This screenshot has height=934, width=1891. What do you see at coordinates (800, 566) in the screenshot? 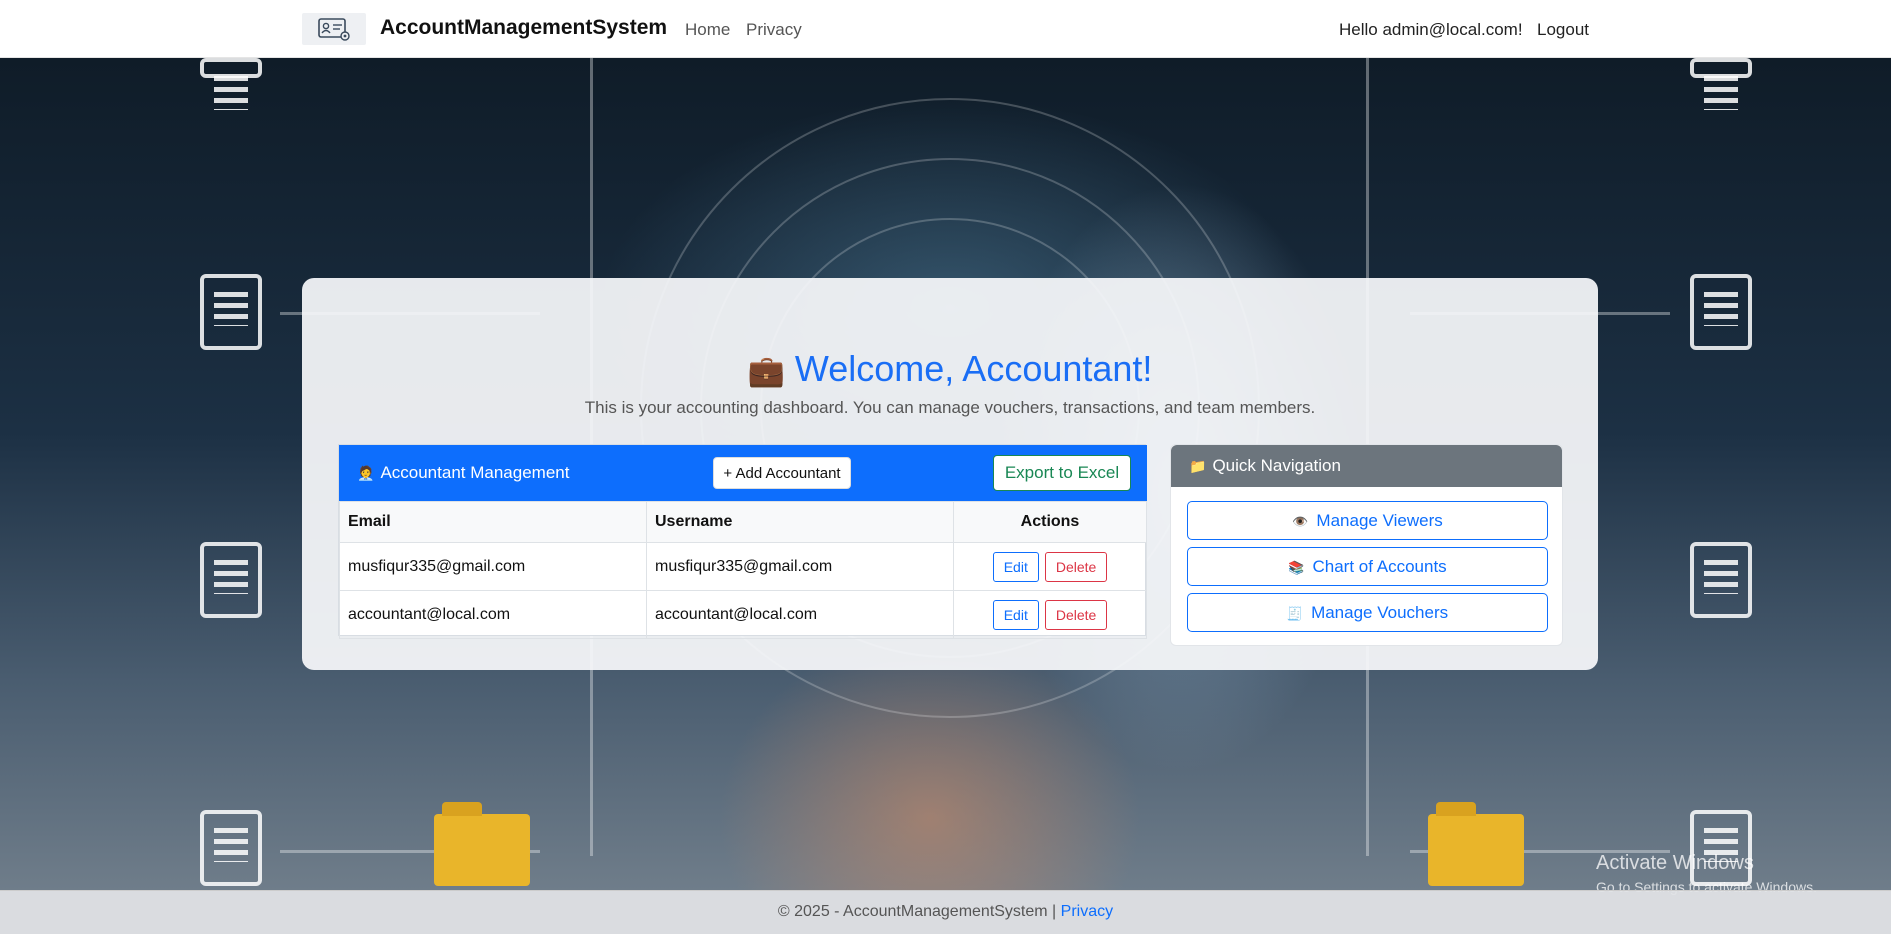
I see `cell-username: musfiqur335@gmail.com` at bounding box center [800, 566].